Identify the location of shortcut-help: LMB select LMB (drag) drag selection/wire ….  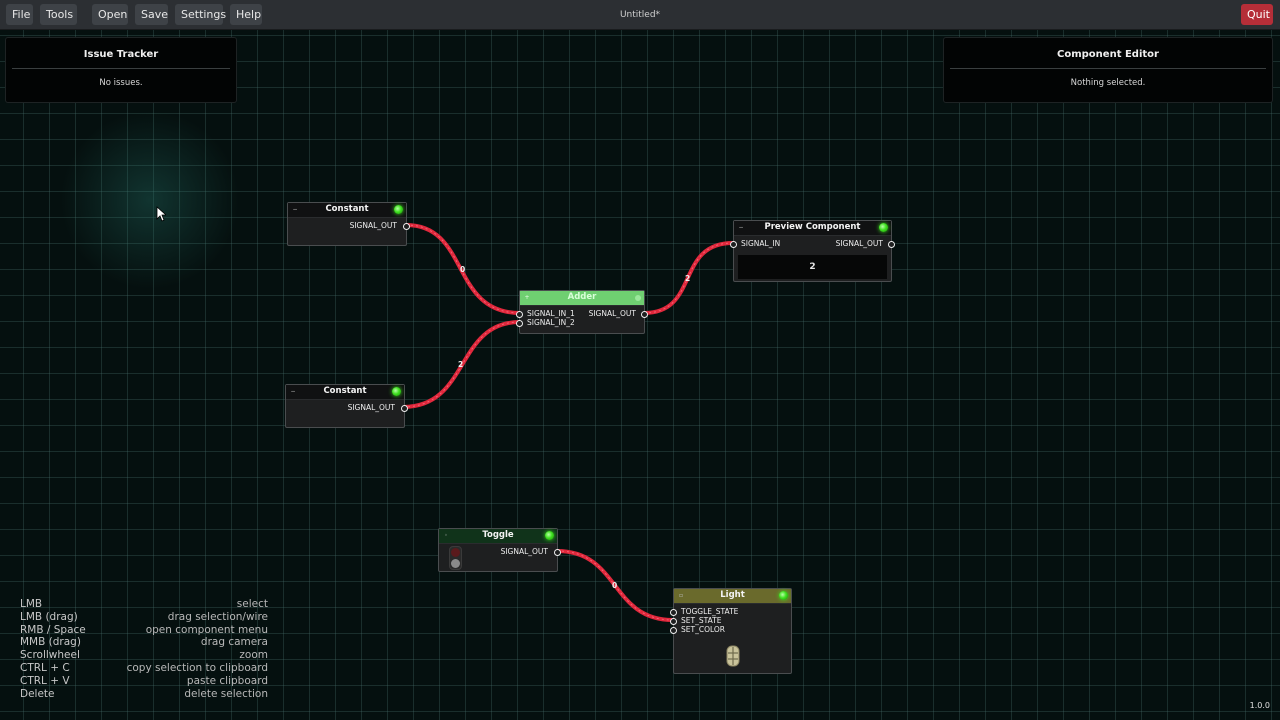
(144, 649).